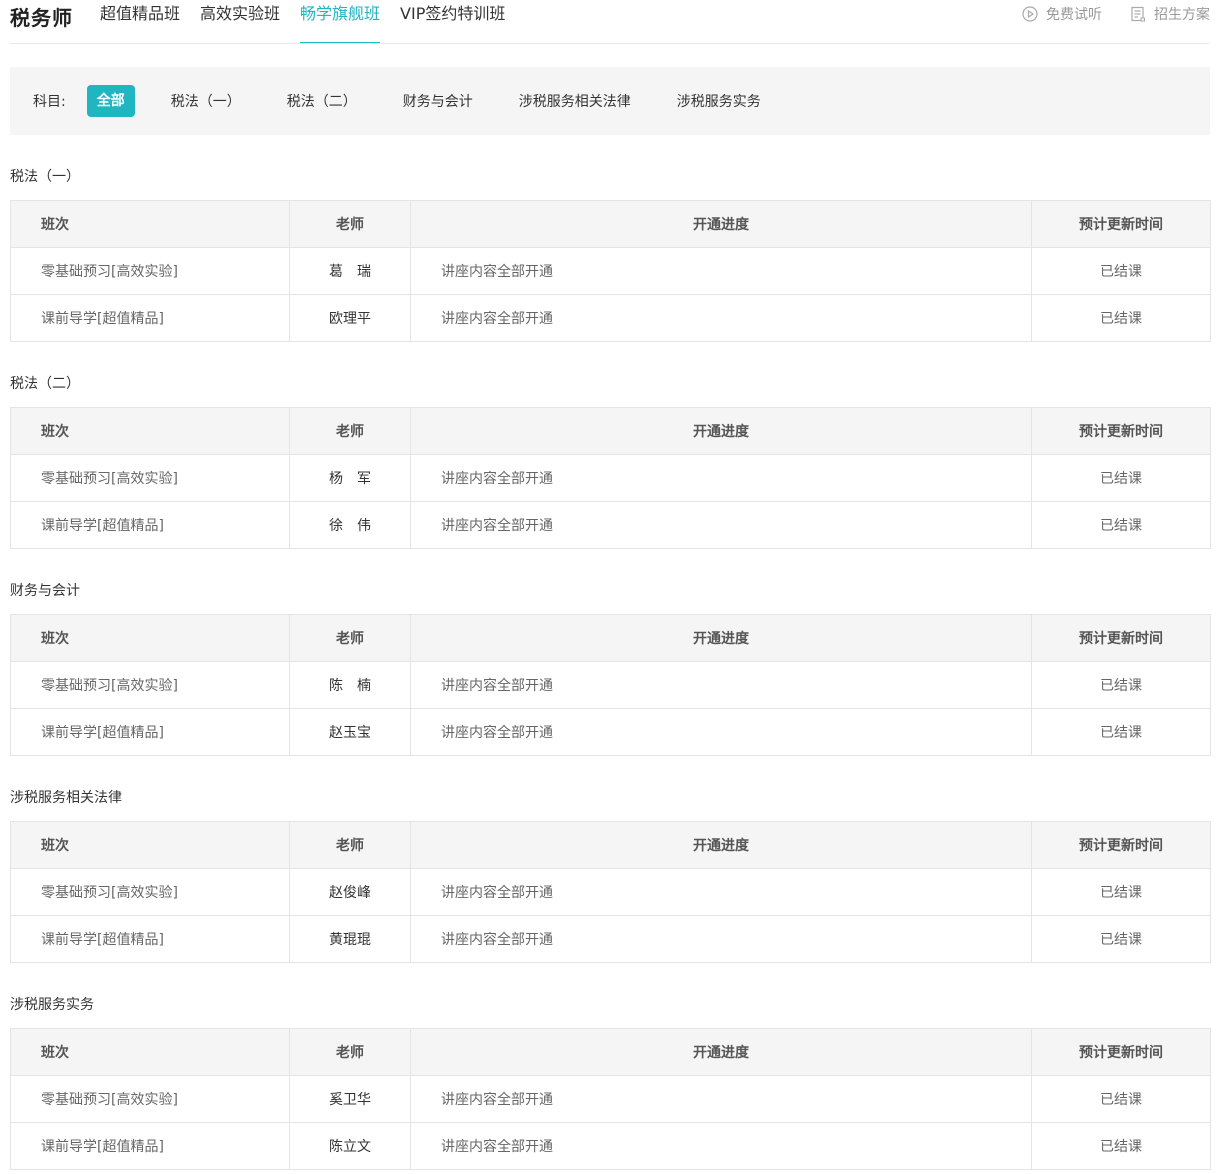 This screenshot has height=1174, width=1218. Describe the element at coordinates (438, 101) in the screenshot. I see `filter-chip-finance-accounting: 财务与会计` at that location.